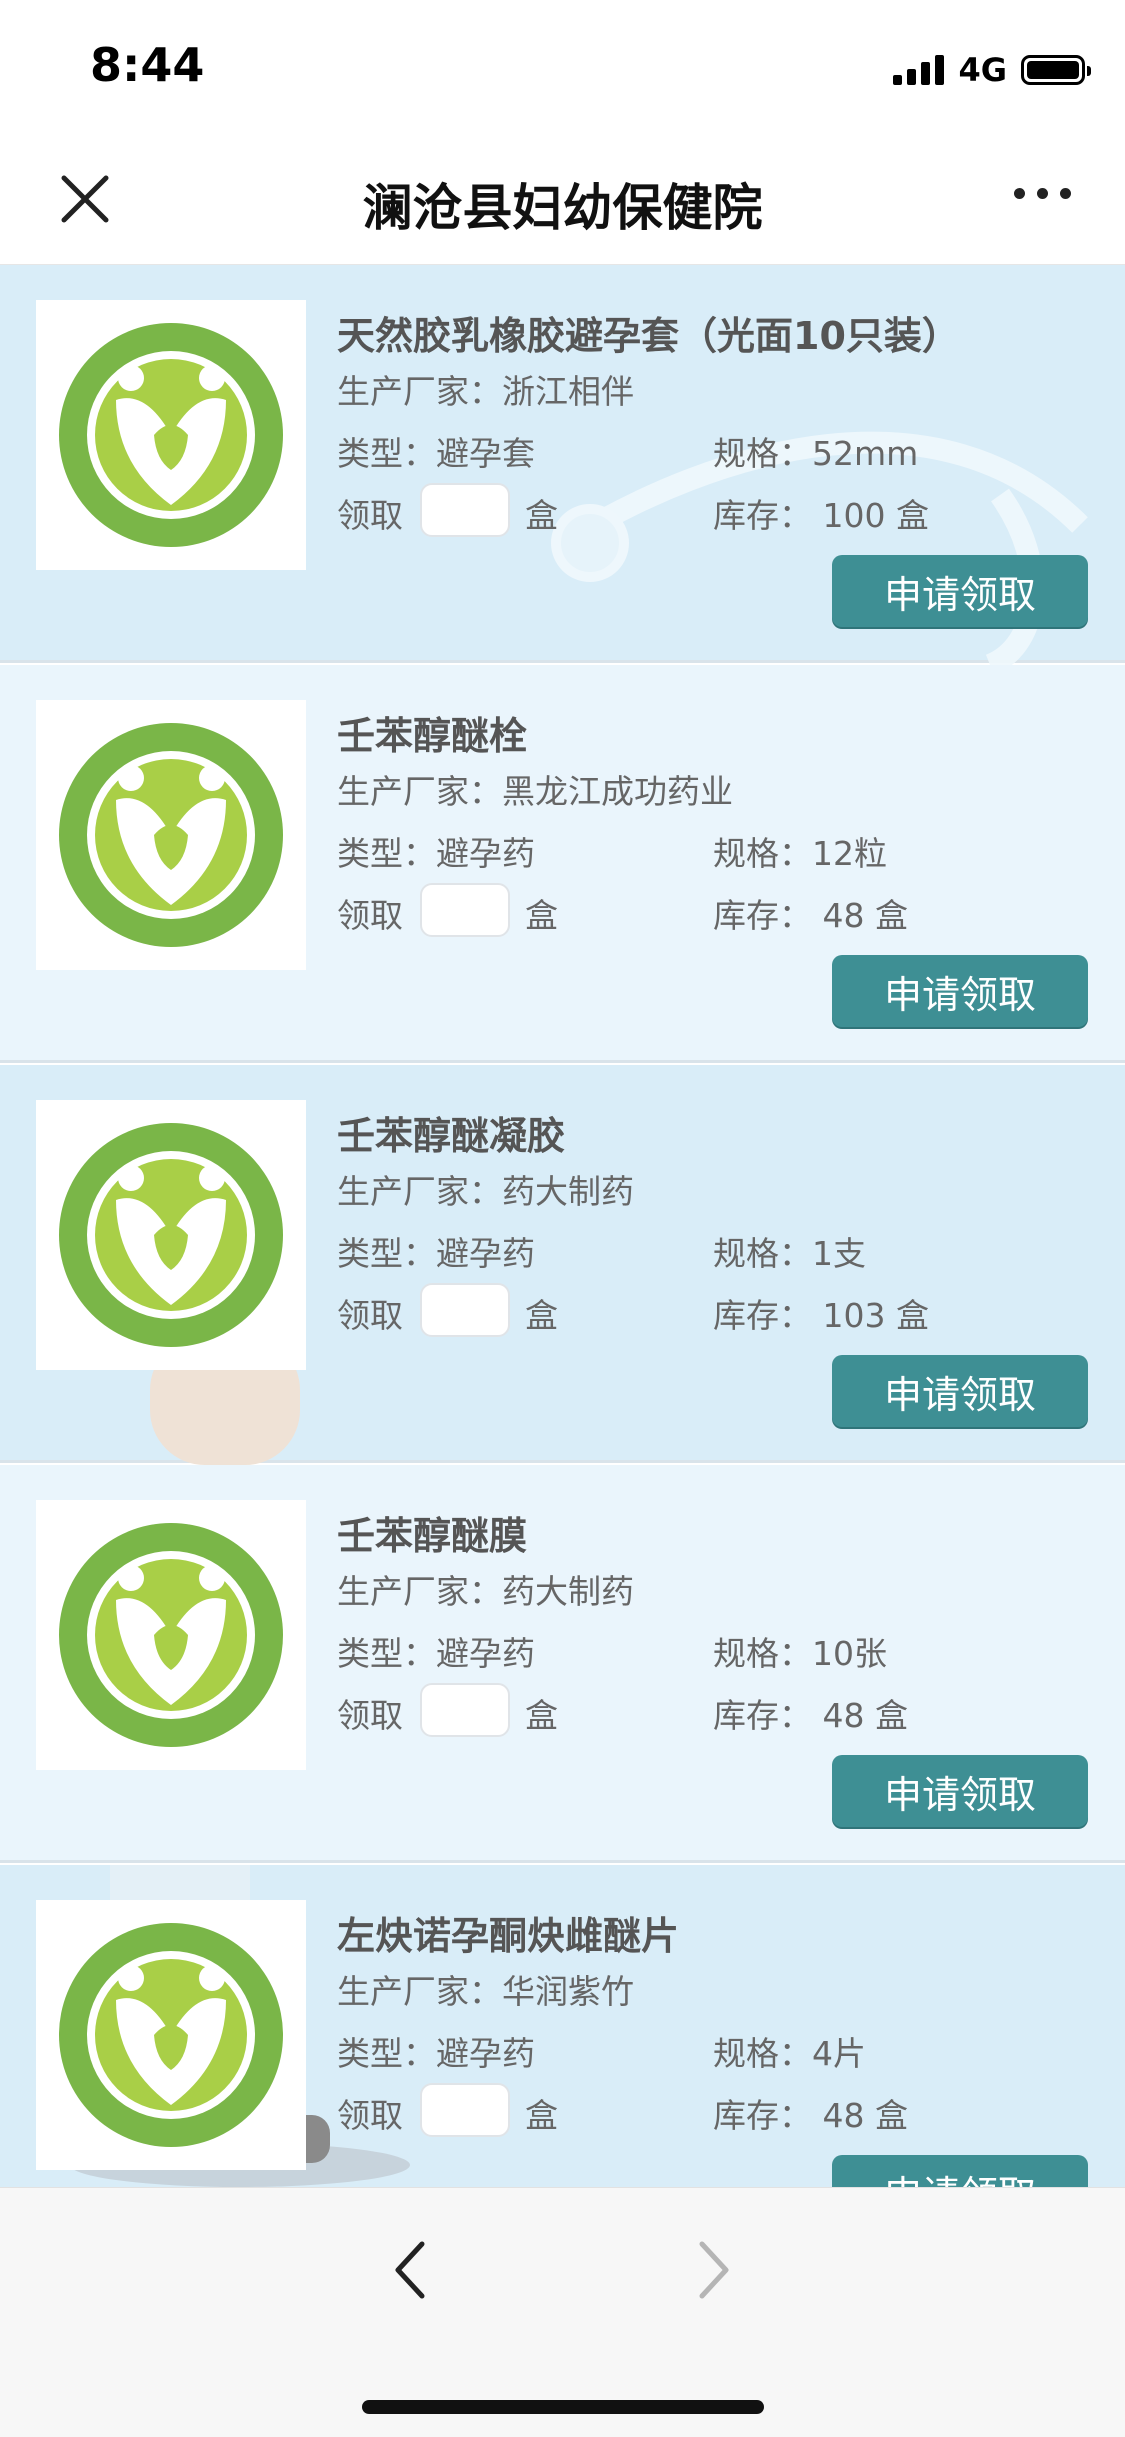 Image resolution: width=1125 pixels, height=2437 pixels. What do you see at coordinates (563, 2407) in the screenshot?
I see `home-indicator` at bounding box center [563, 2407].